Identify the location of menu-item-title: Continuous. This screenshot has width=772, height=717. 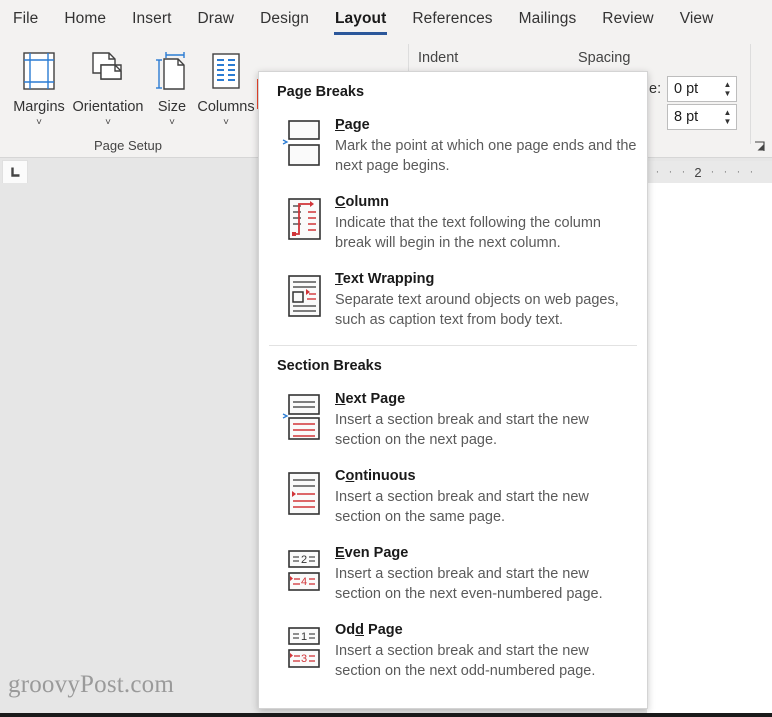
(375, 476).